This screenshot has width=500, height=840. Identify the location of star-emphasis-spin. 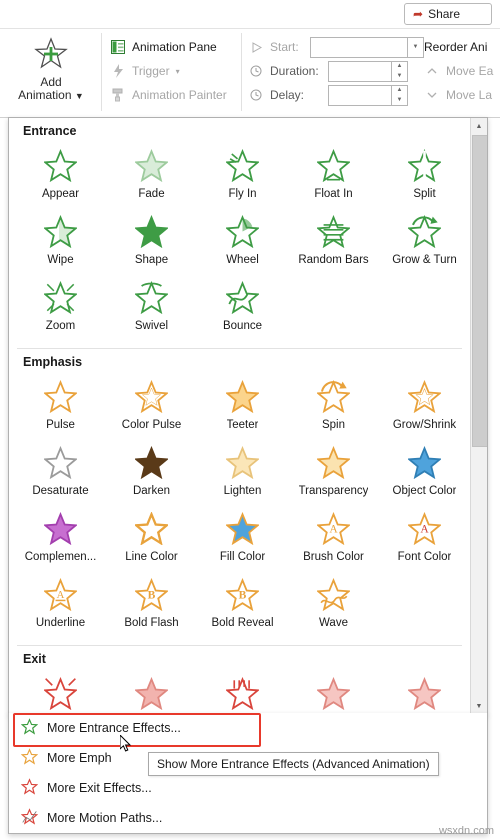
(333, 396).